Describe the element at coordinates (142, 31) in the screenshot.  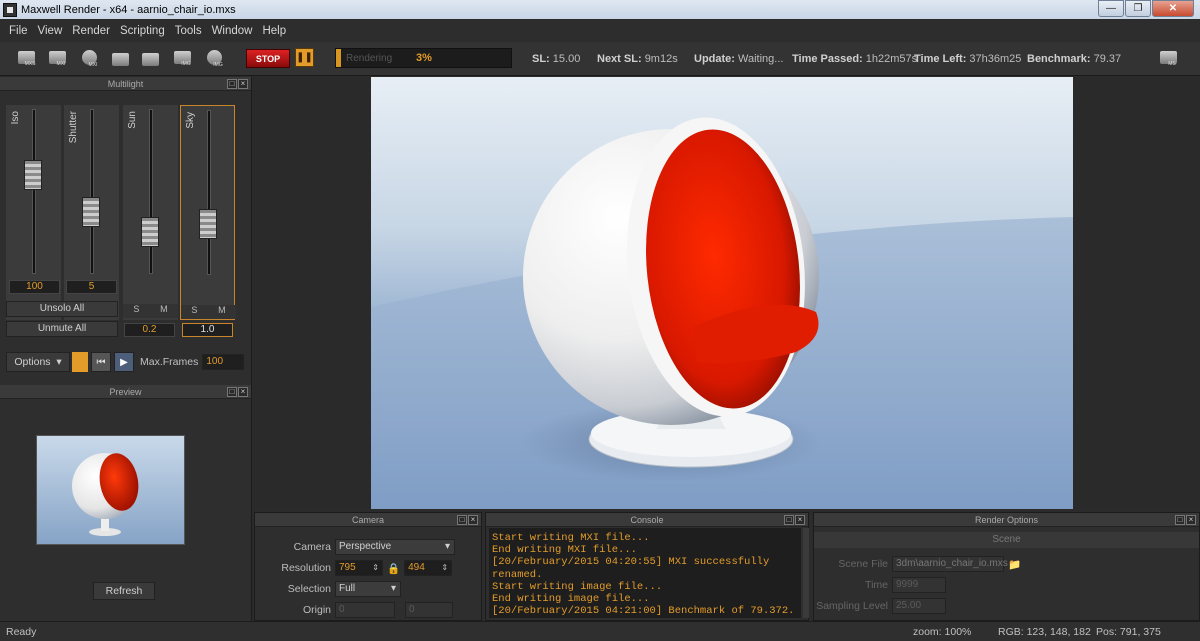
I see `menu-scripting: Scripting` at that location.